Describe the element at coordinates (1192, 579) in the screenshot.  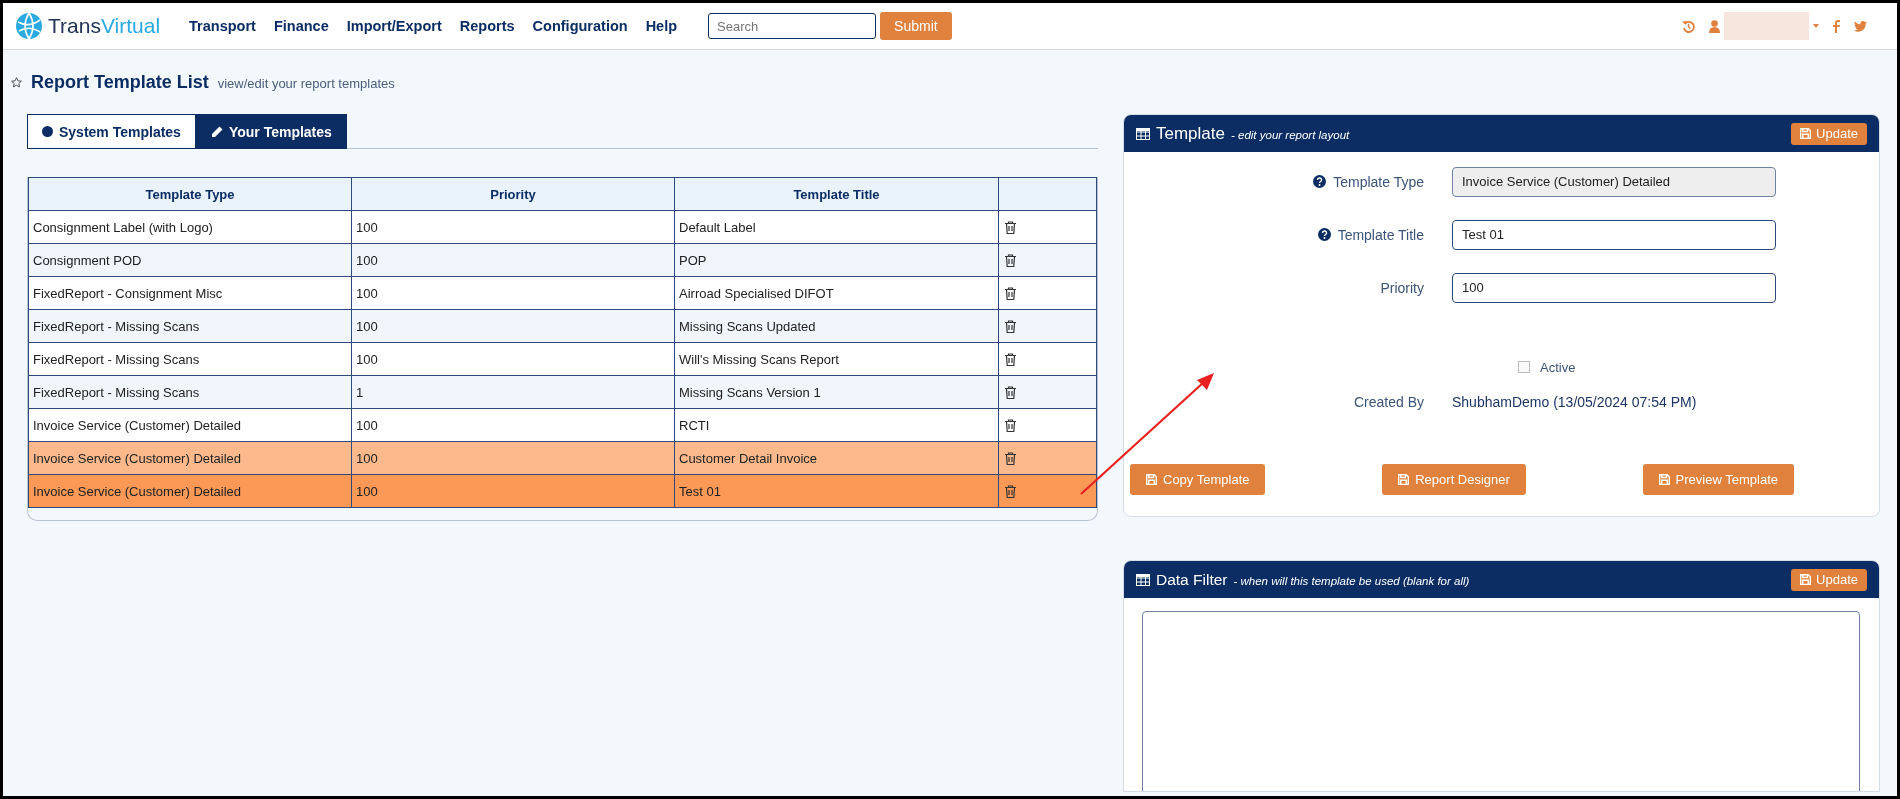
I see `panel-title: Data Filter` at that location.